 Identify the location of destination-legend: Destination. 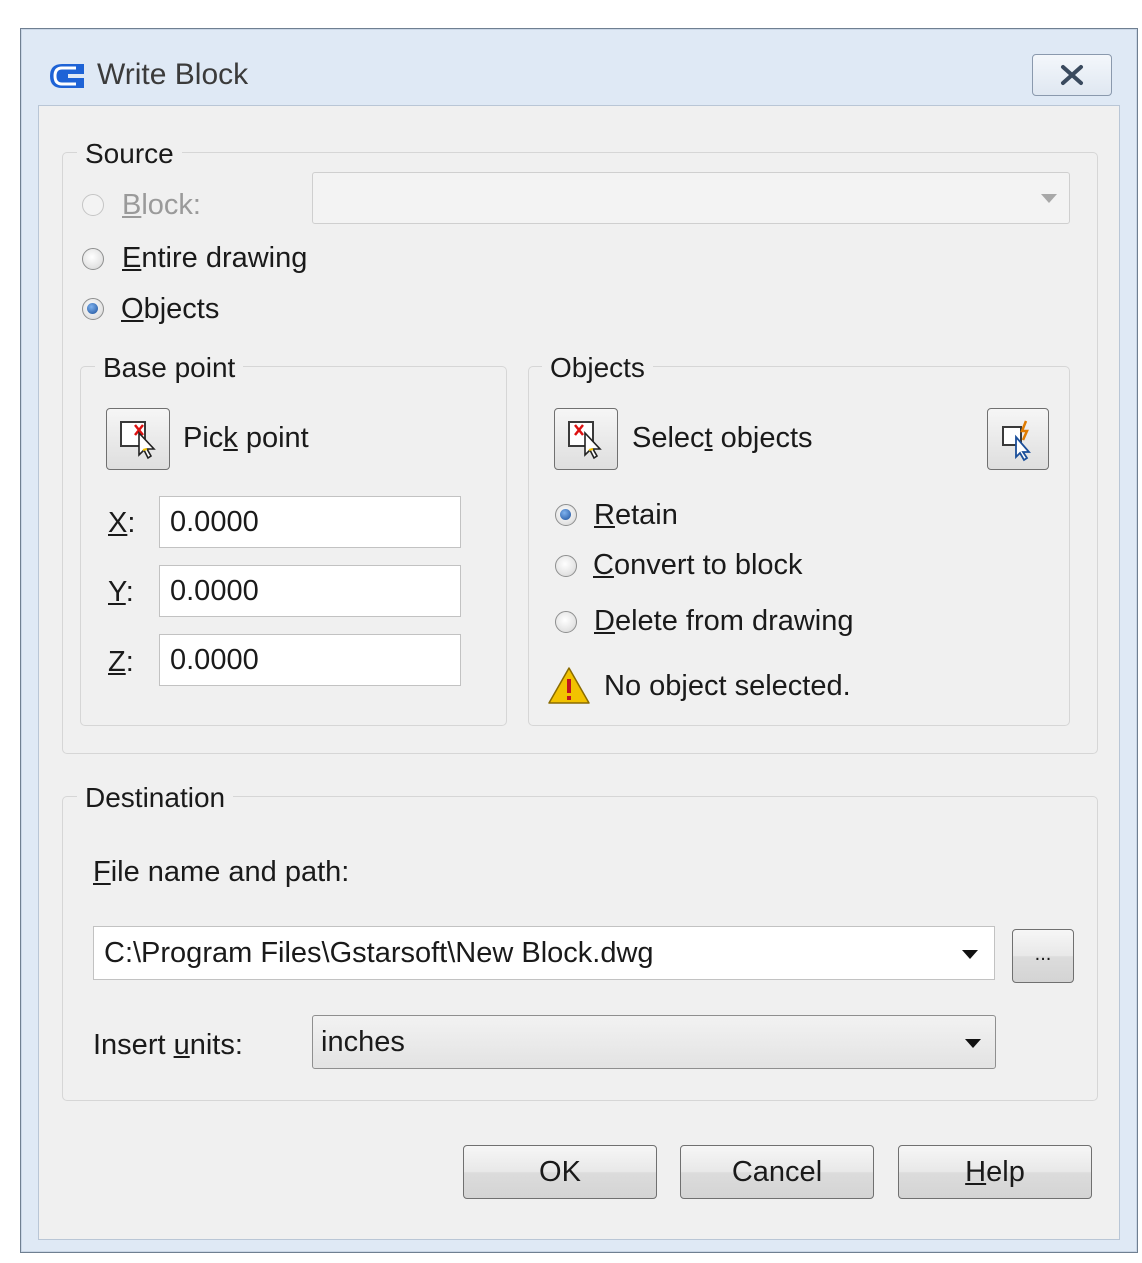
(155, 798).